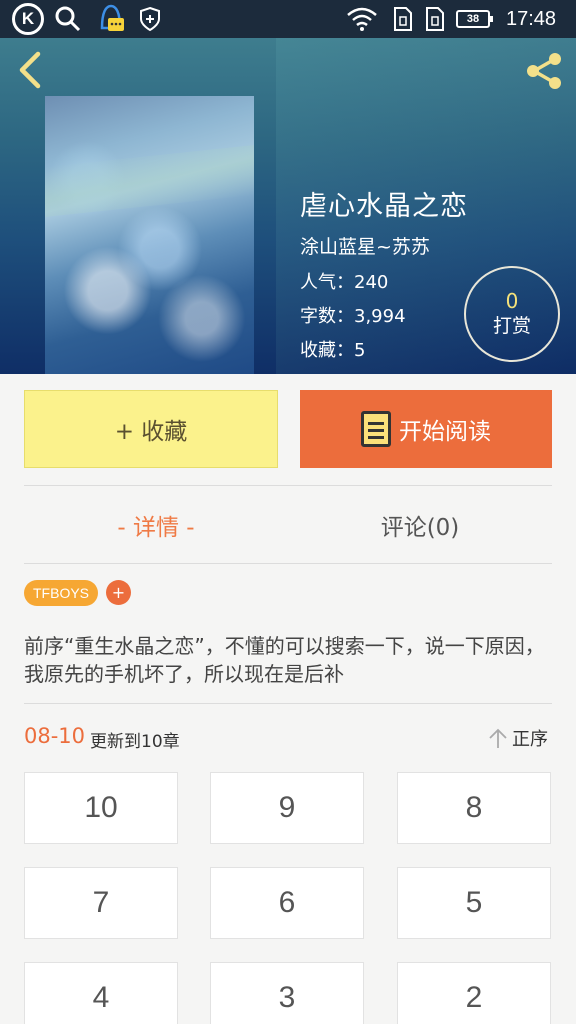 This screenshot has width=576, height=1024. What do you see at coordinates (55, 736) in the screenshot?
I see `update-date: 08-10` at bounding box center [55, 736].